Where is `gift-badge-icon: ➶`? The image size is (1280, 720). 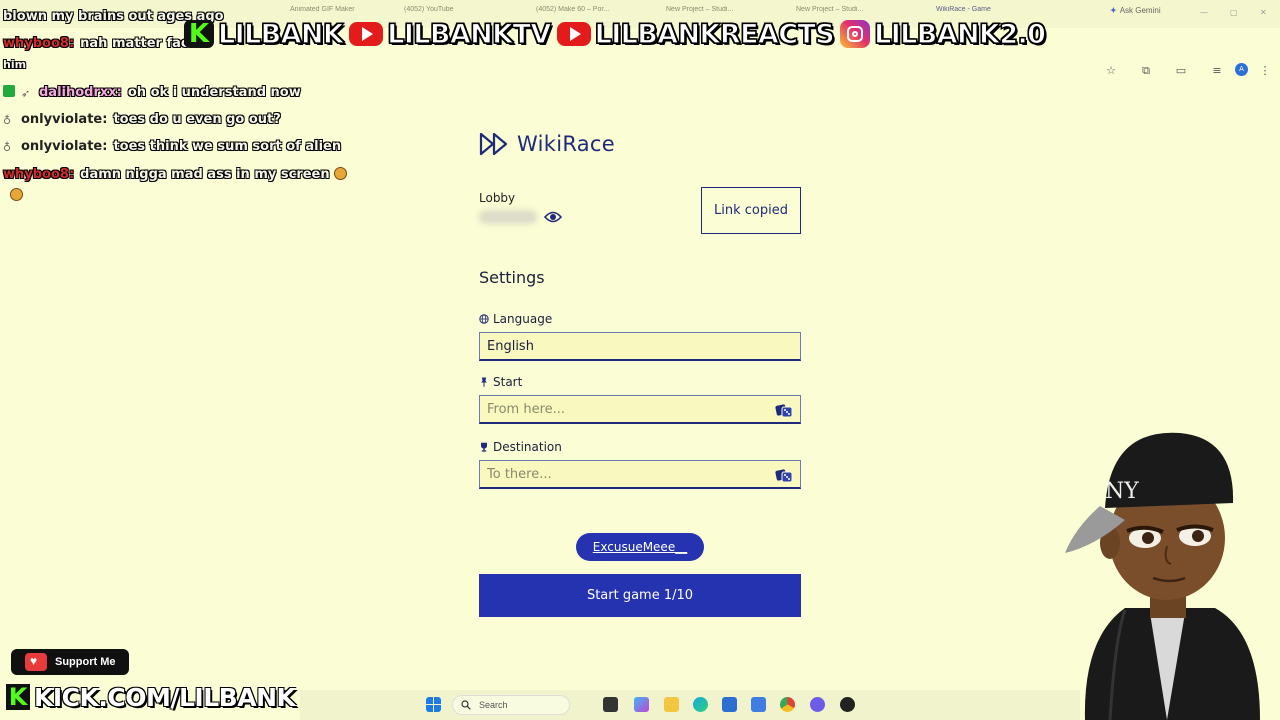
gift-badge-icon: ➶ is located at coordinates (26, 93).